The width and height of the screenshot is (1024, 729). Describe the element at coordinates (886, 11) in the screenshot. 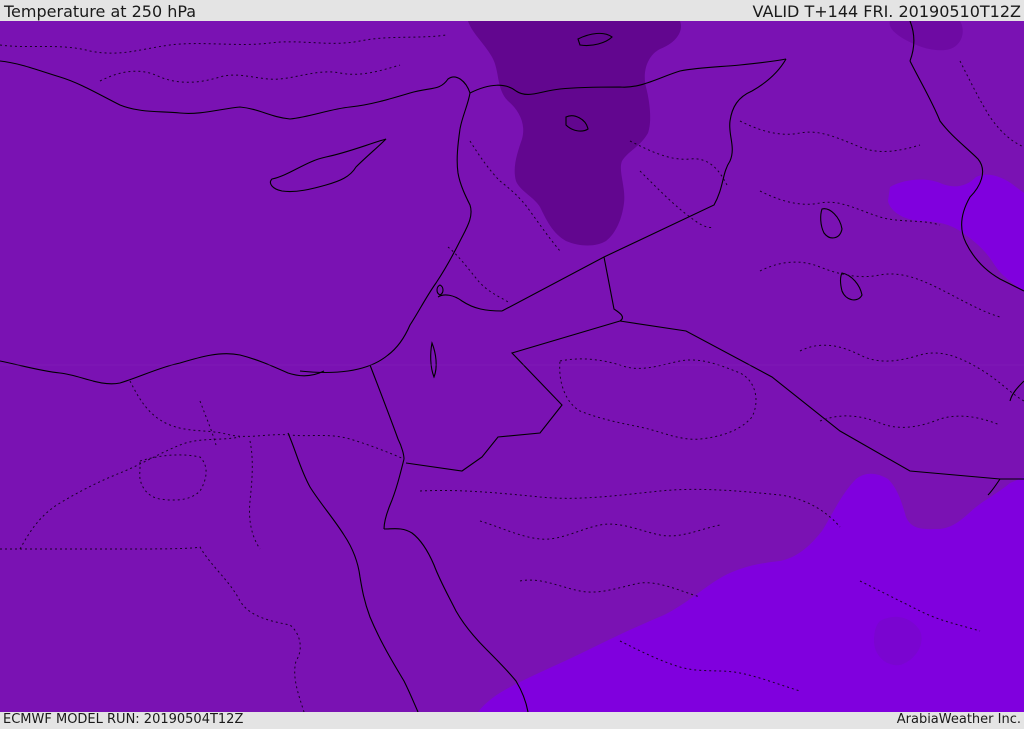

I see `valid-time: VALID T+144 FRI. 20190510T12Z` at that location.